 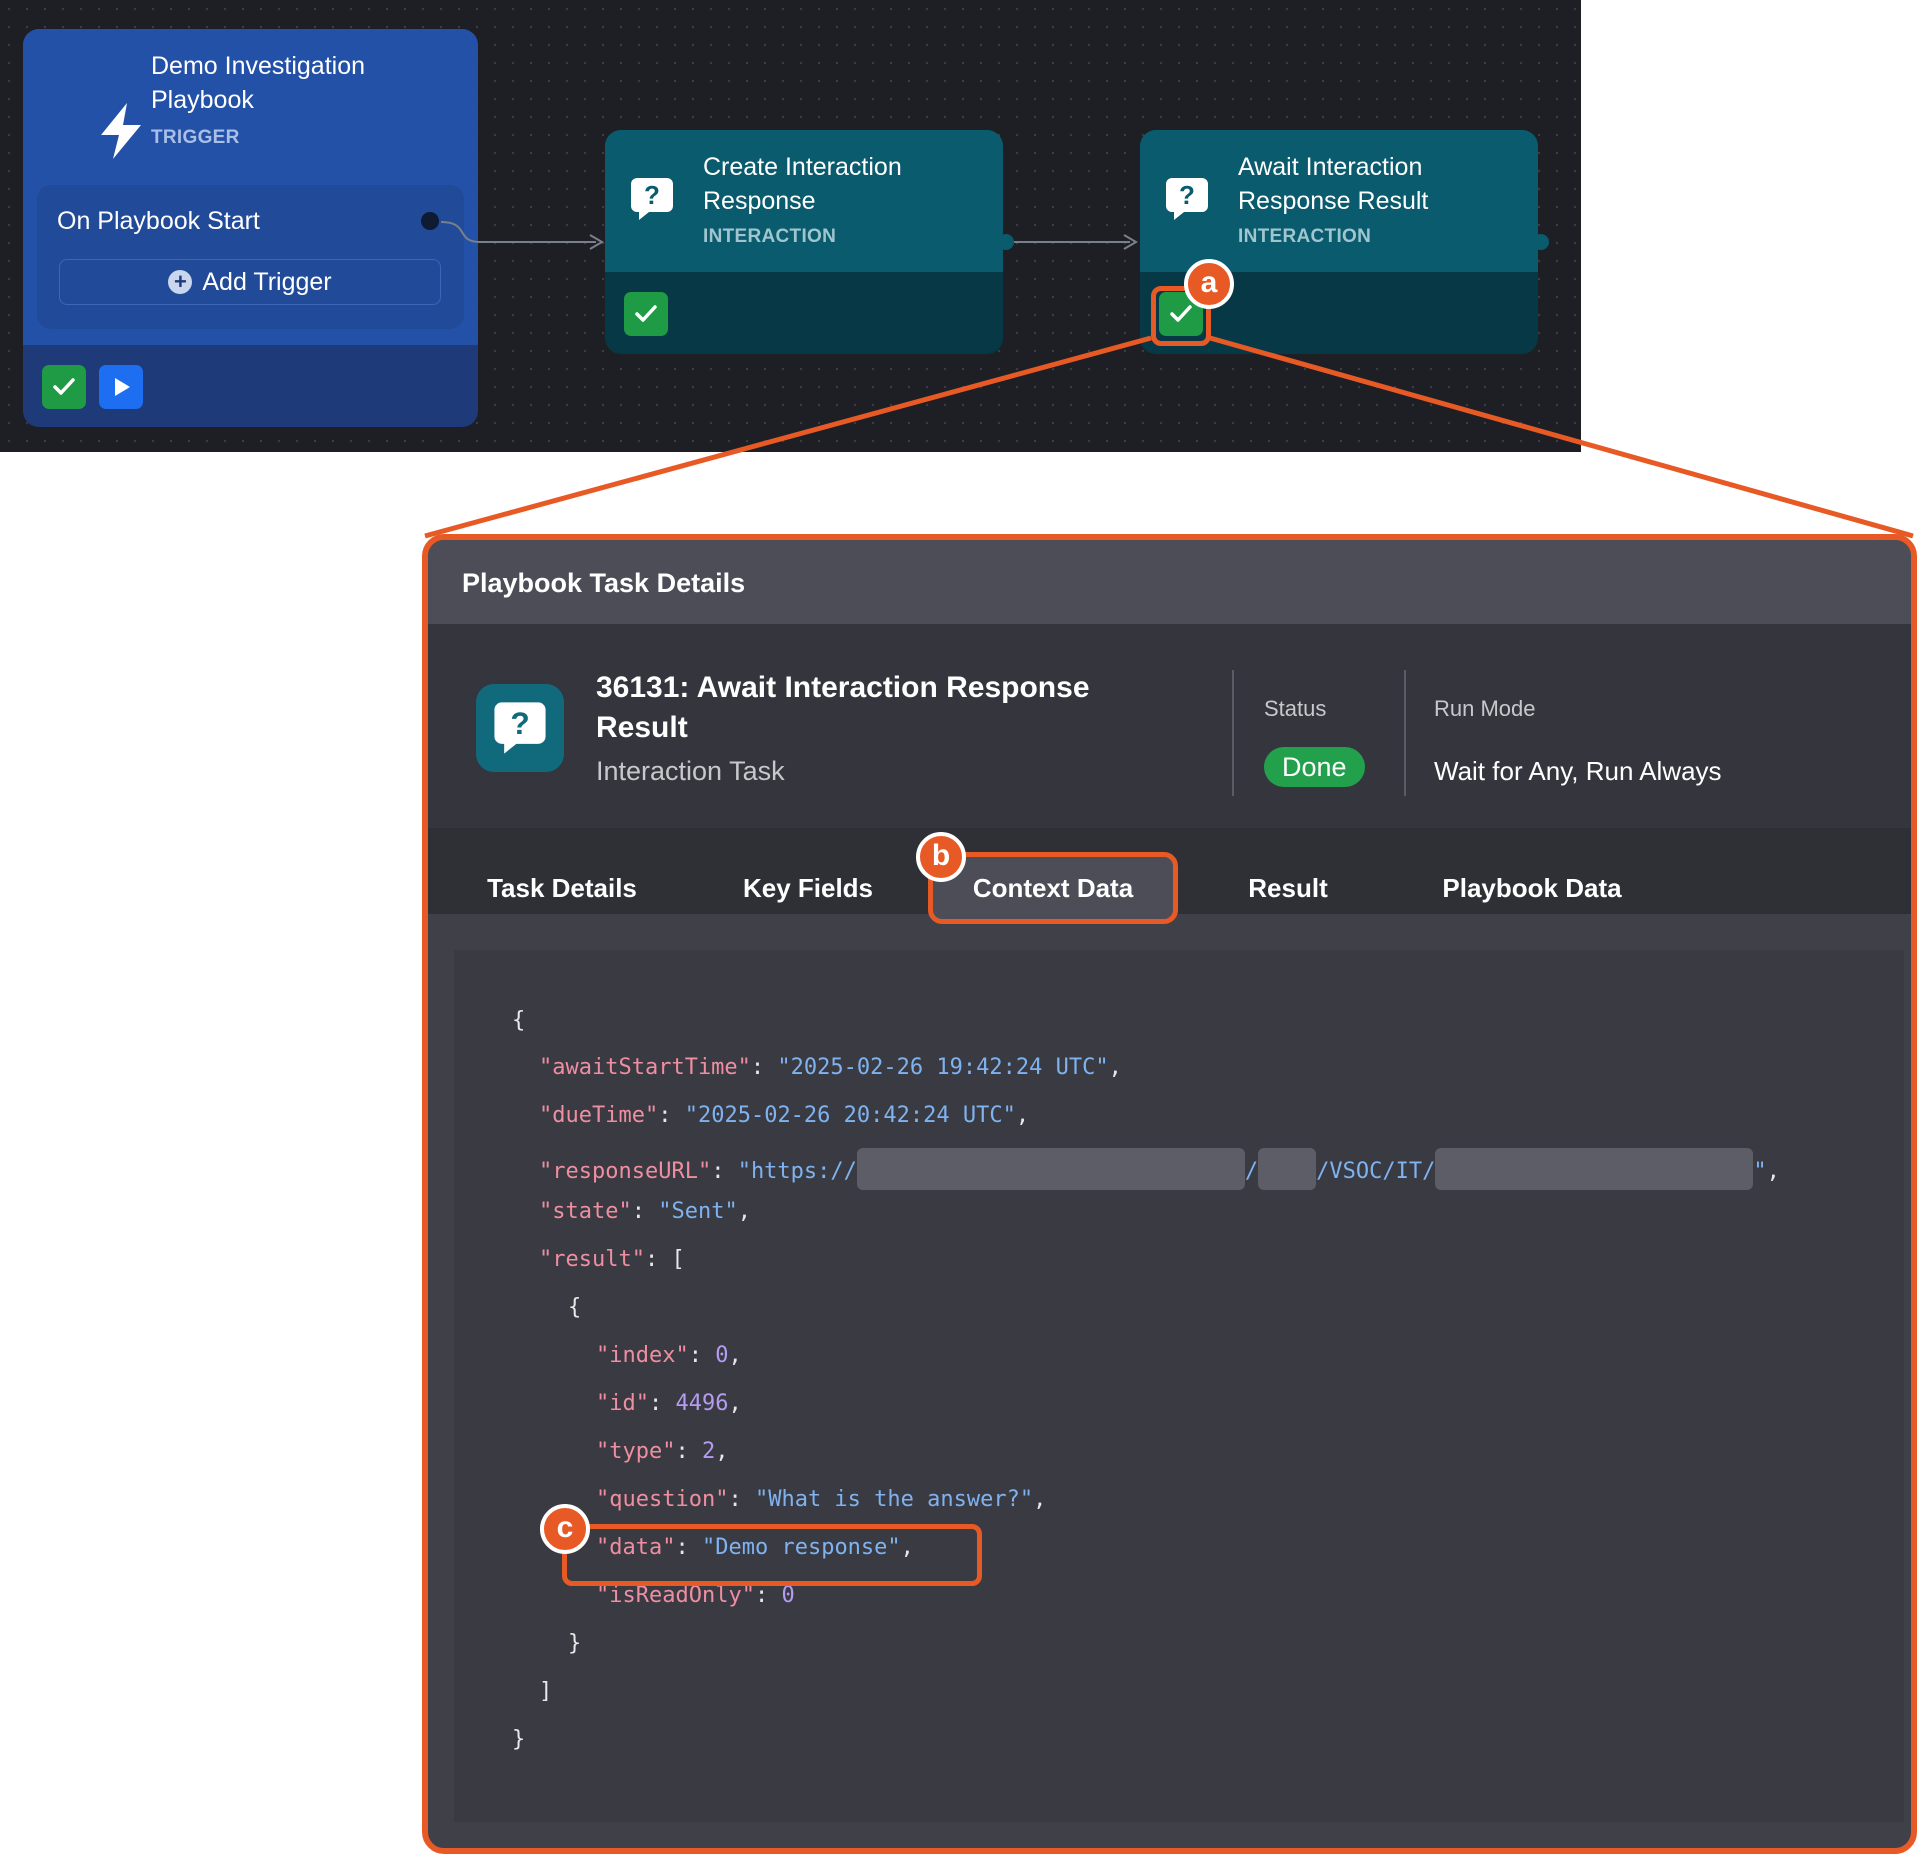 I want to click on check-icon, so click(x=646, y=313).